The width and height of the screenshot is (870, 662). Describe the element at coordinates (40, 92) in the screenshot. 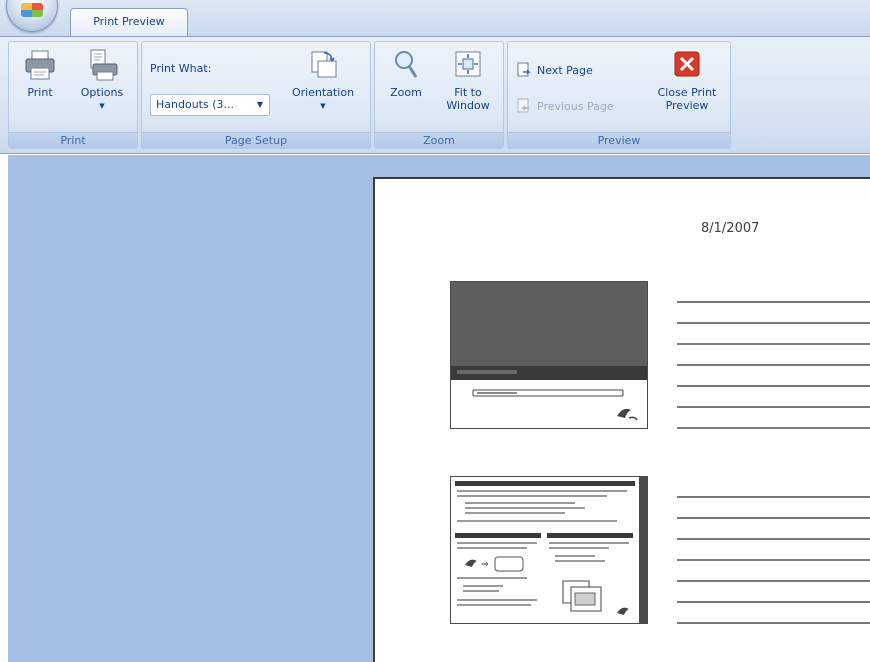

I see `print-button-label: Print` at that location.